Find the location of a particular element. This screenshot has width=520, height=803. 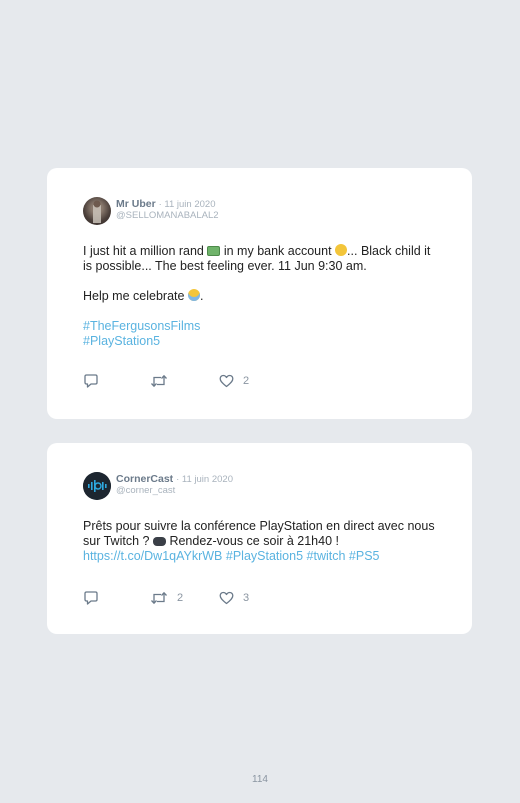

like-count: 2 is located at coordinates (246, 381).